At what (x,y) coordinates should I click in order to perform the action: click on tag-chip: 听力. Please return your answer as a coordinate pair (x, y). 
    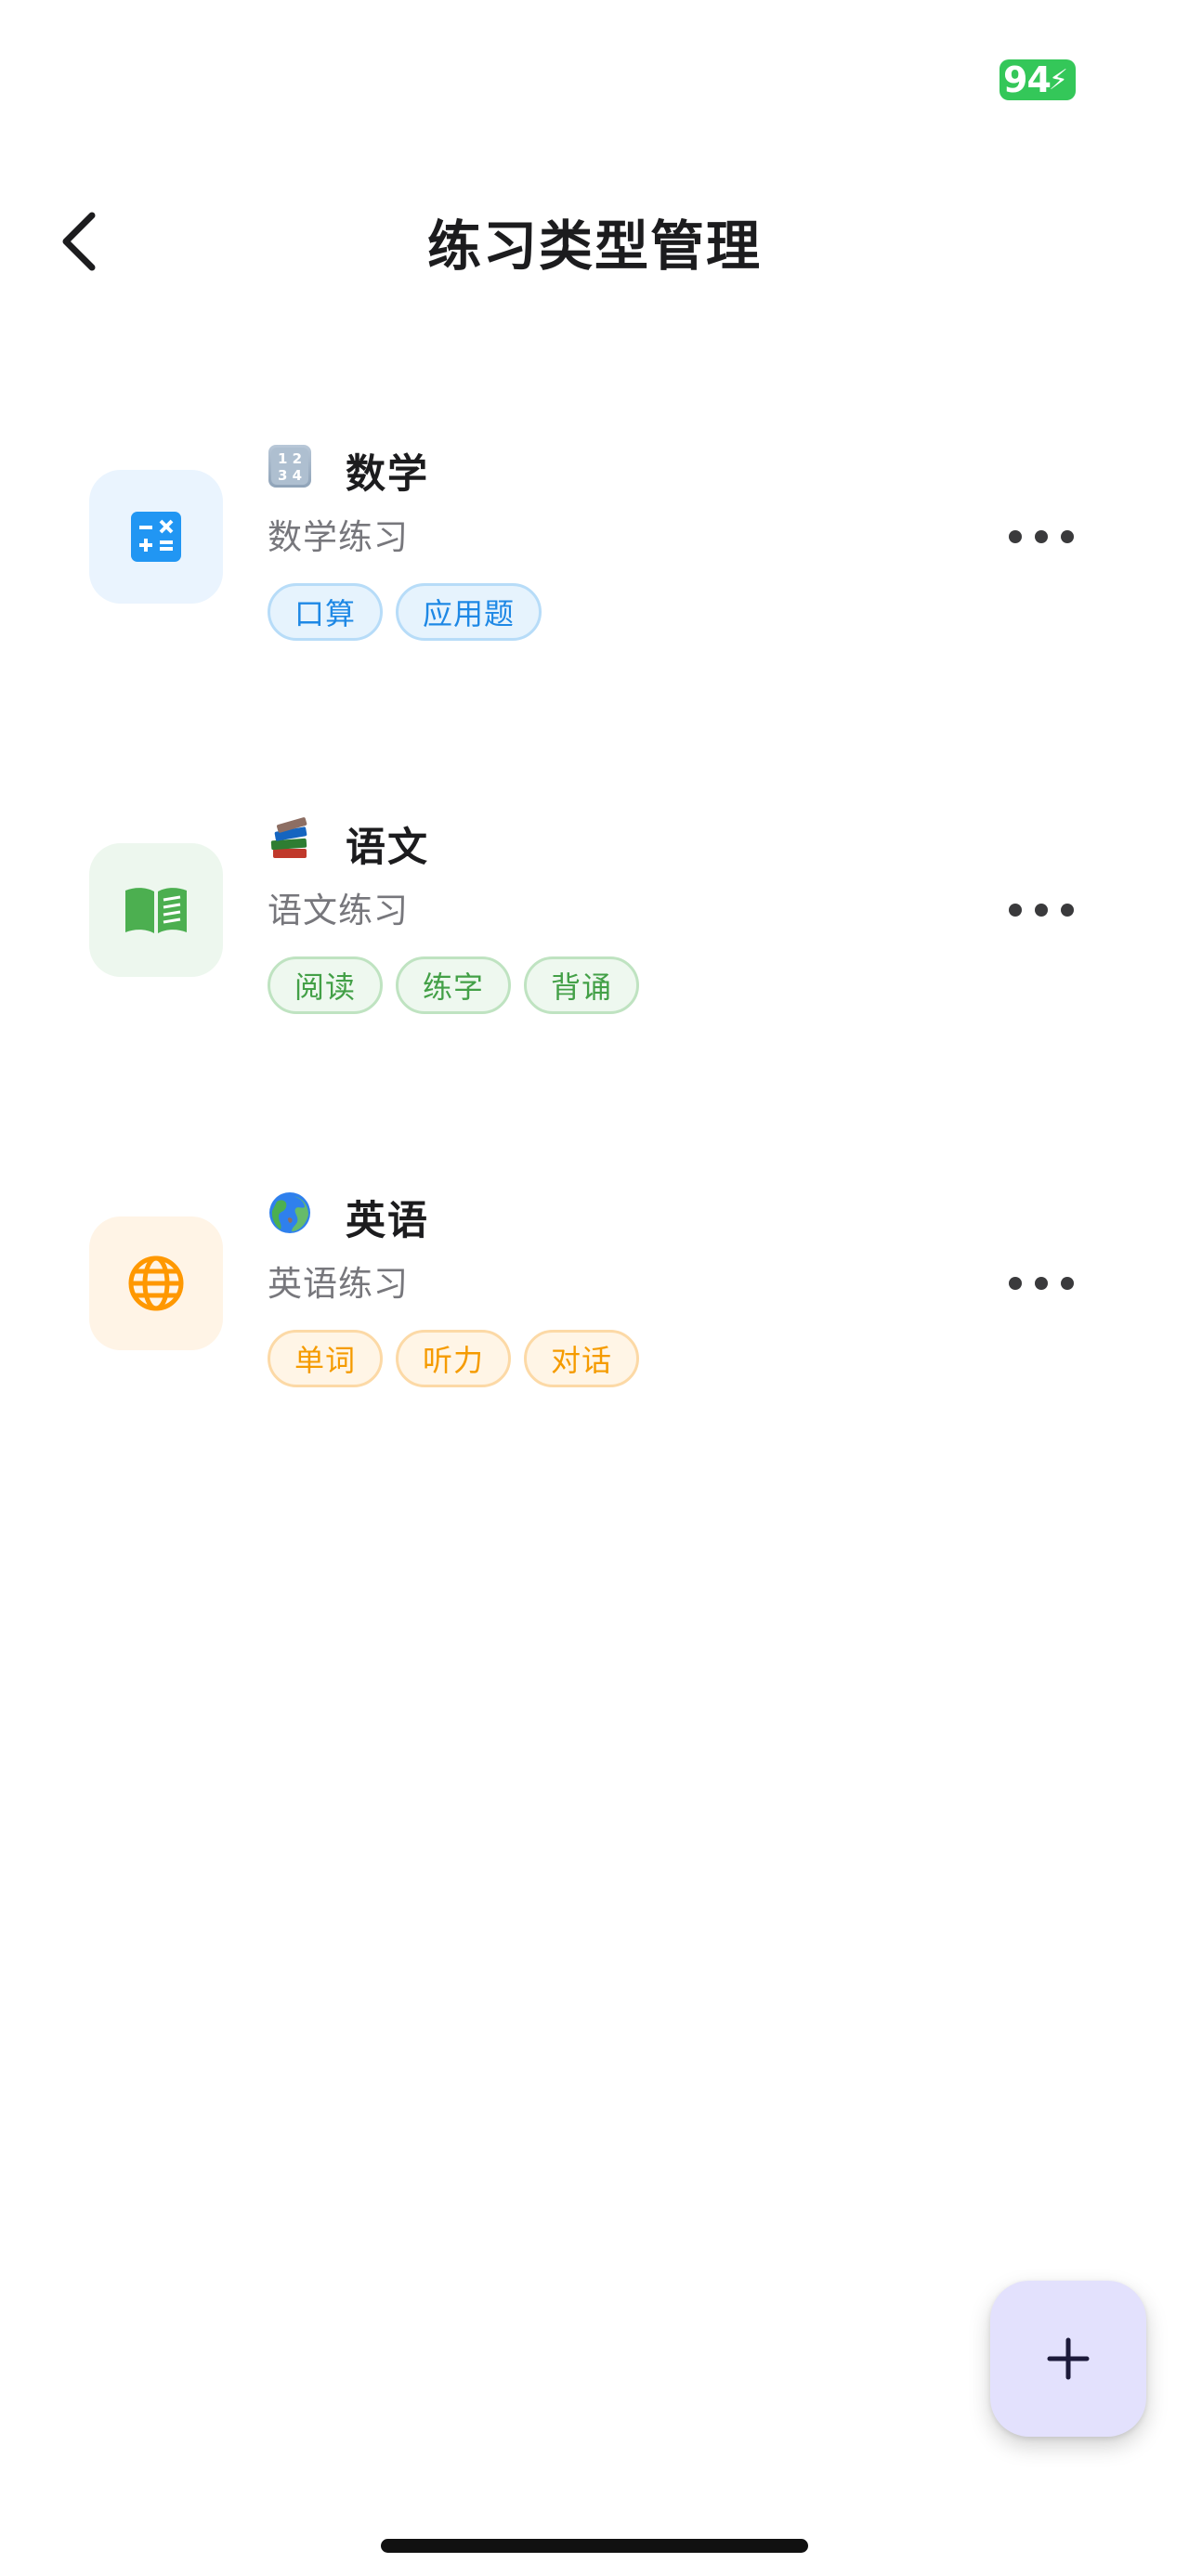
    Looking at the image, I should click on (454, 1358).